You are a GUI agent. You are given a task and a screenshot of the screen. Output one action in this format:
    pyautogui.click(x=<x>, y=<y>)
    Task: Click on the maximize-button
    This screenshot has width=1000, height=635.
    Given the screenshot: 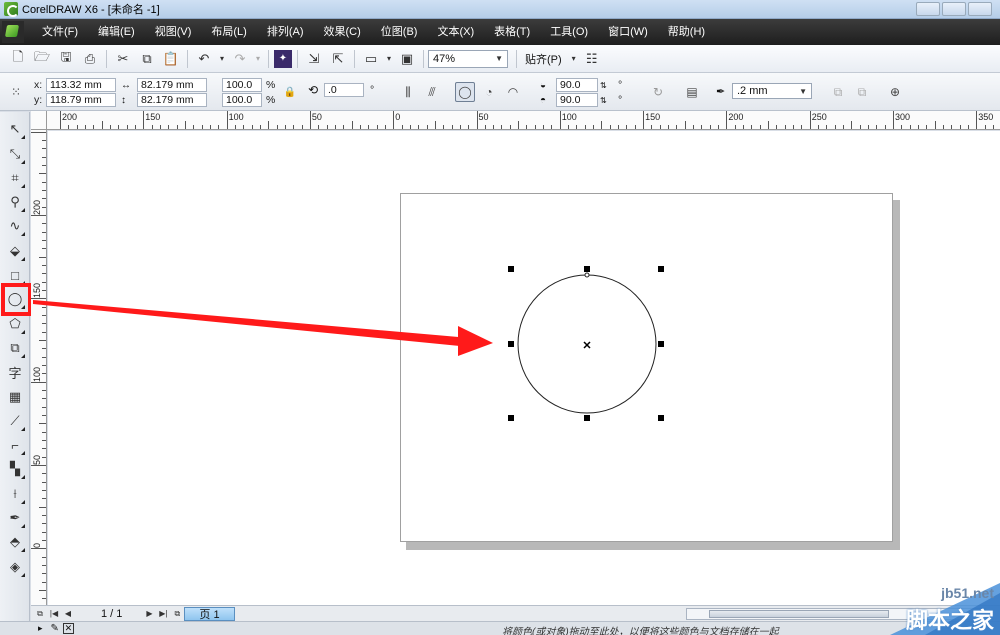 What is the action you would take?
    pyautogui.click(x=954, y=9)
    